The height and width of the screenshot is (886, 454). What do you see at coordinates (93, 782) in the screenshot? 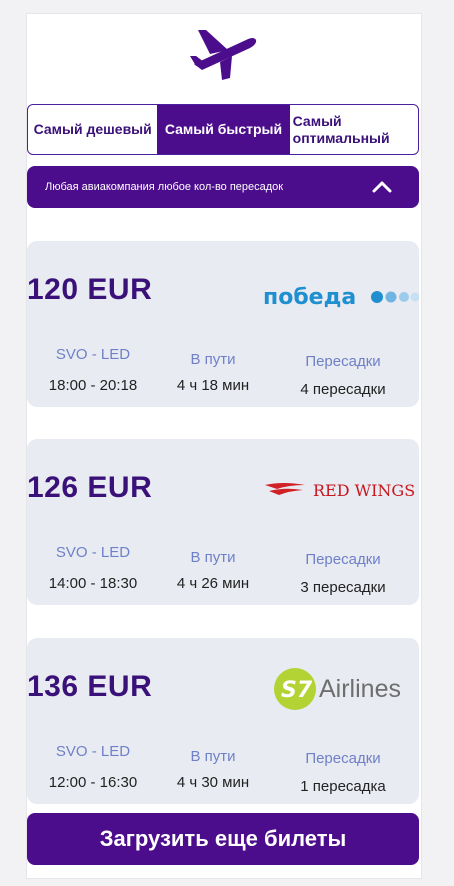
I see `time-value: 12:00 - 16:30` at bounding box center [93, 782].